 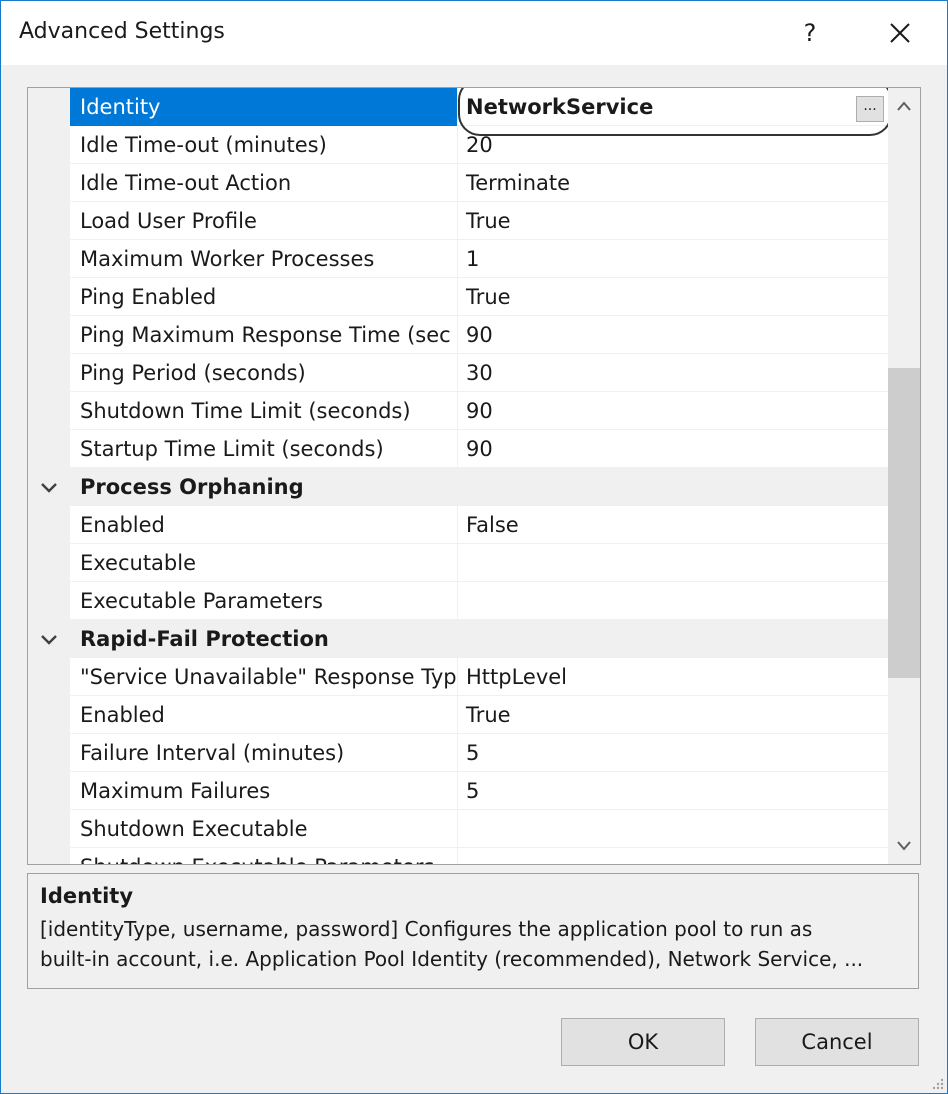 I want to click on category-row: Process Orphaning, so click(x=458, y=487).